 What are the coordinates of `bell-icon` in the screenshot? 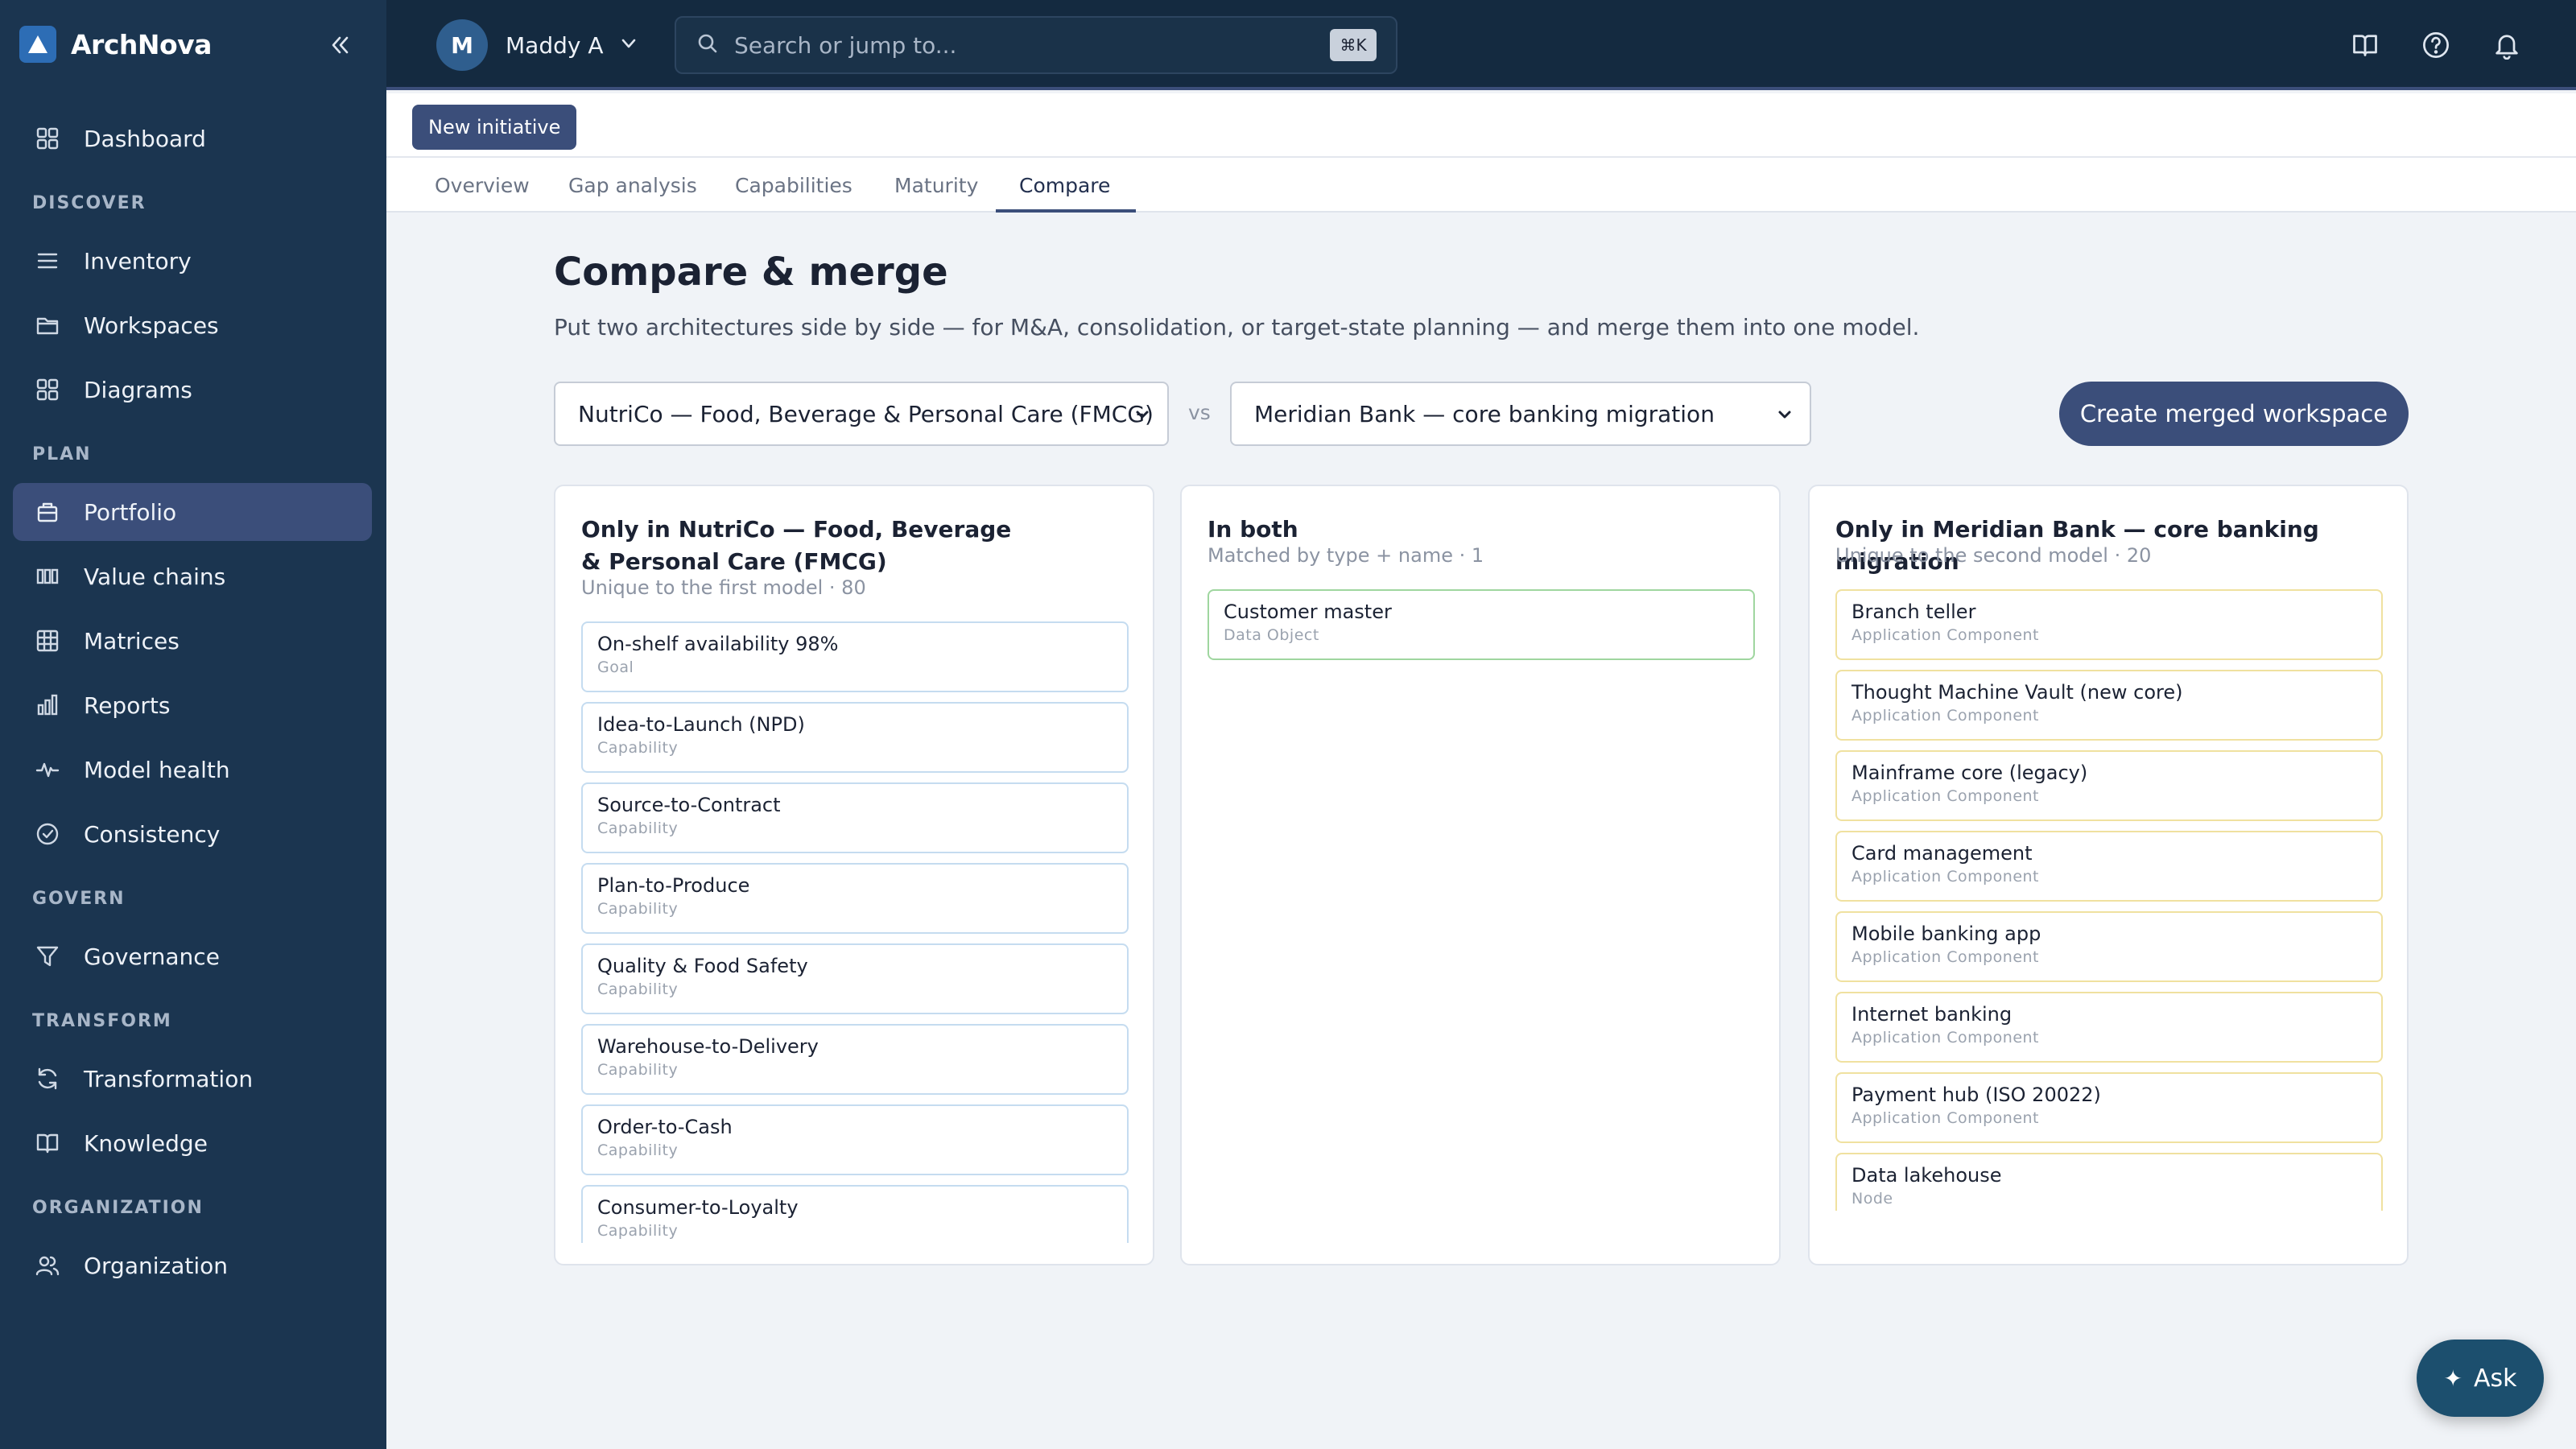 It's located at (2506, 45).